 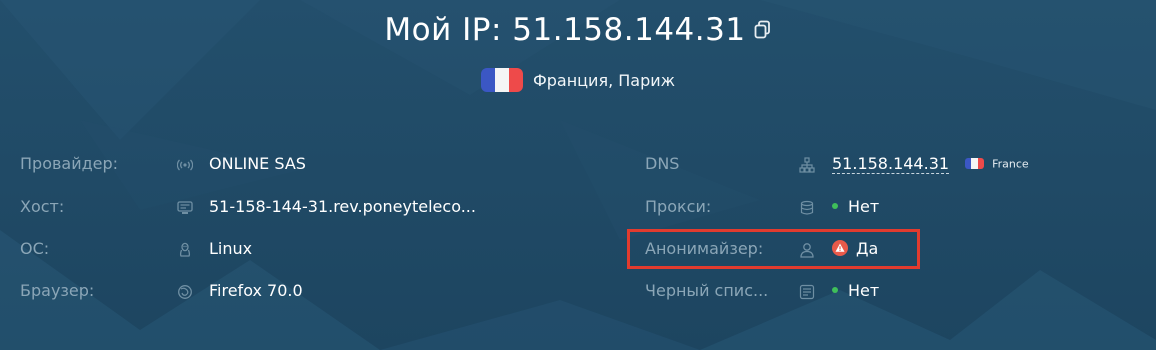 I want to click on france-flag-small-icon, so click(x=975, y=163).